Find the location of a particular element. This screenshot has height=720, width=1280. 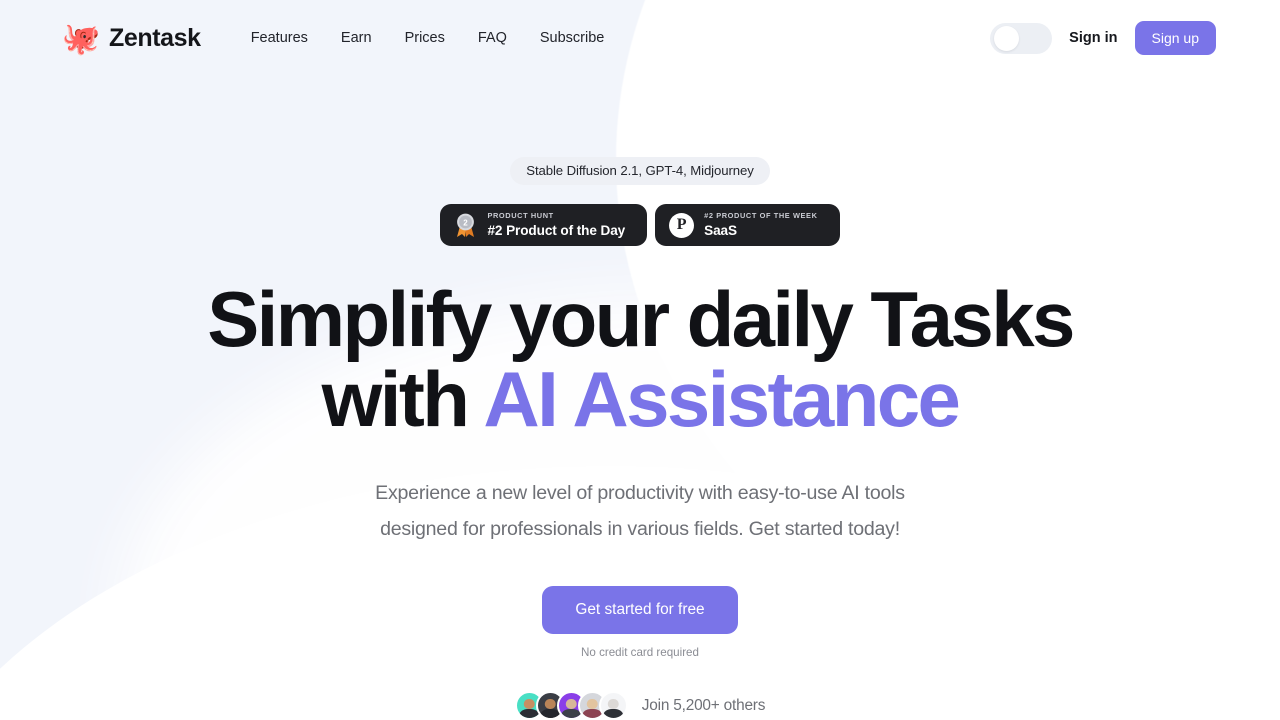

nav-item-features: Features is located at coordinates (279, 38).